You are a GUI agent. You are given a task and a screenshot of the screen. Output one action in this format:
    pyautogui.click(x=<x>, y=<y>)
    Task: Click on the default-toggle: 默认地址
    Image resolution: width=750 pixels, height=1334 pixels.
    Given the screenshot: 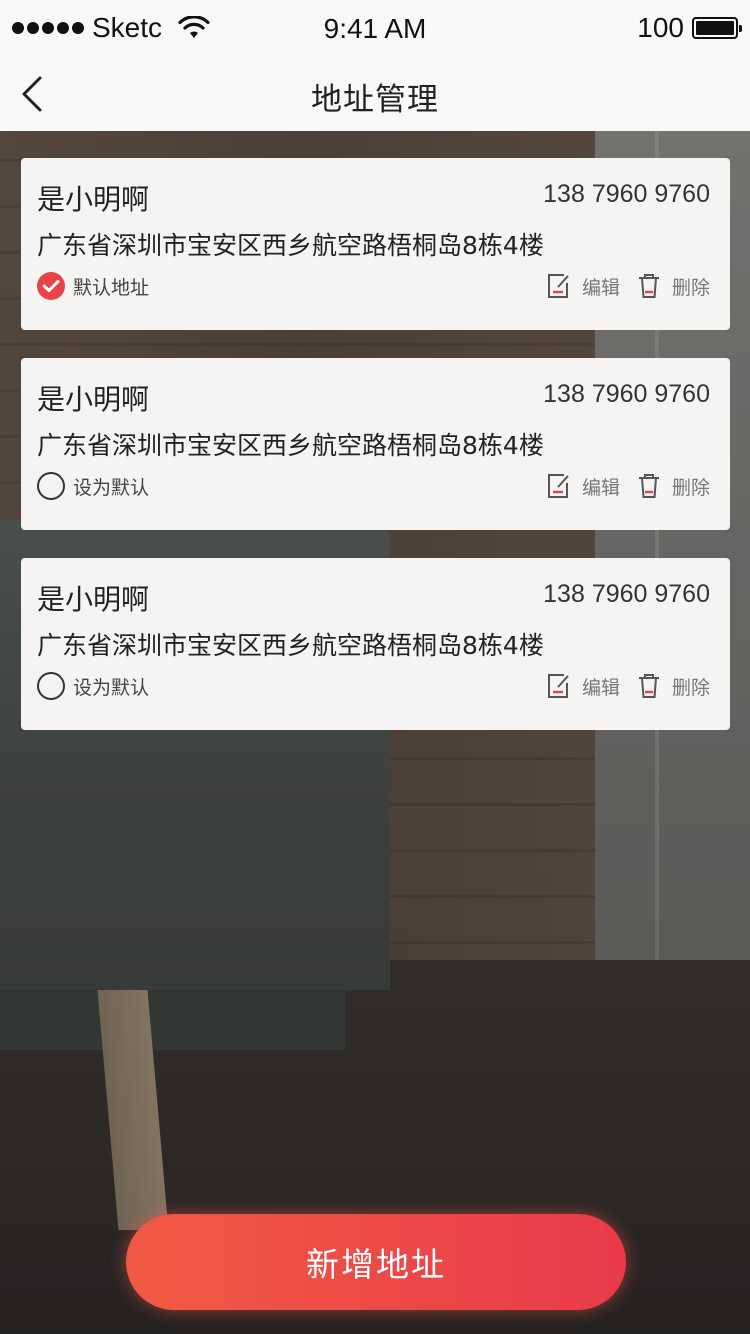 What is the action you would take?
    pyautogui.click(x=93, y=286)
    